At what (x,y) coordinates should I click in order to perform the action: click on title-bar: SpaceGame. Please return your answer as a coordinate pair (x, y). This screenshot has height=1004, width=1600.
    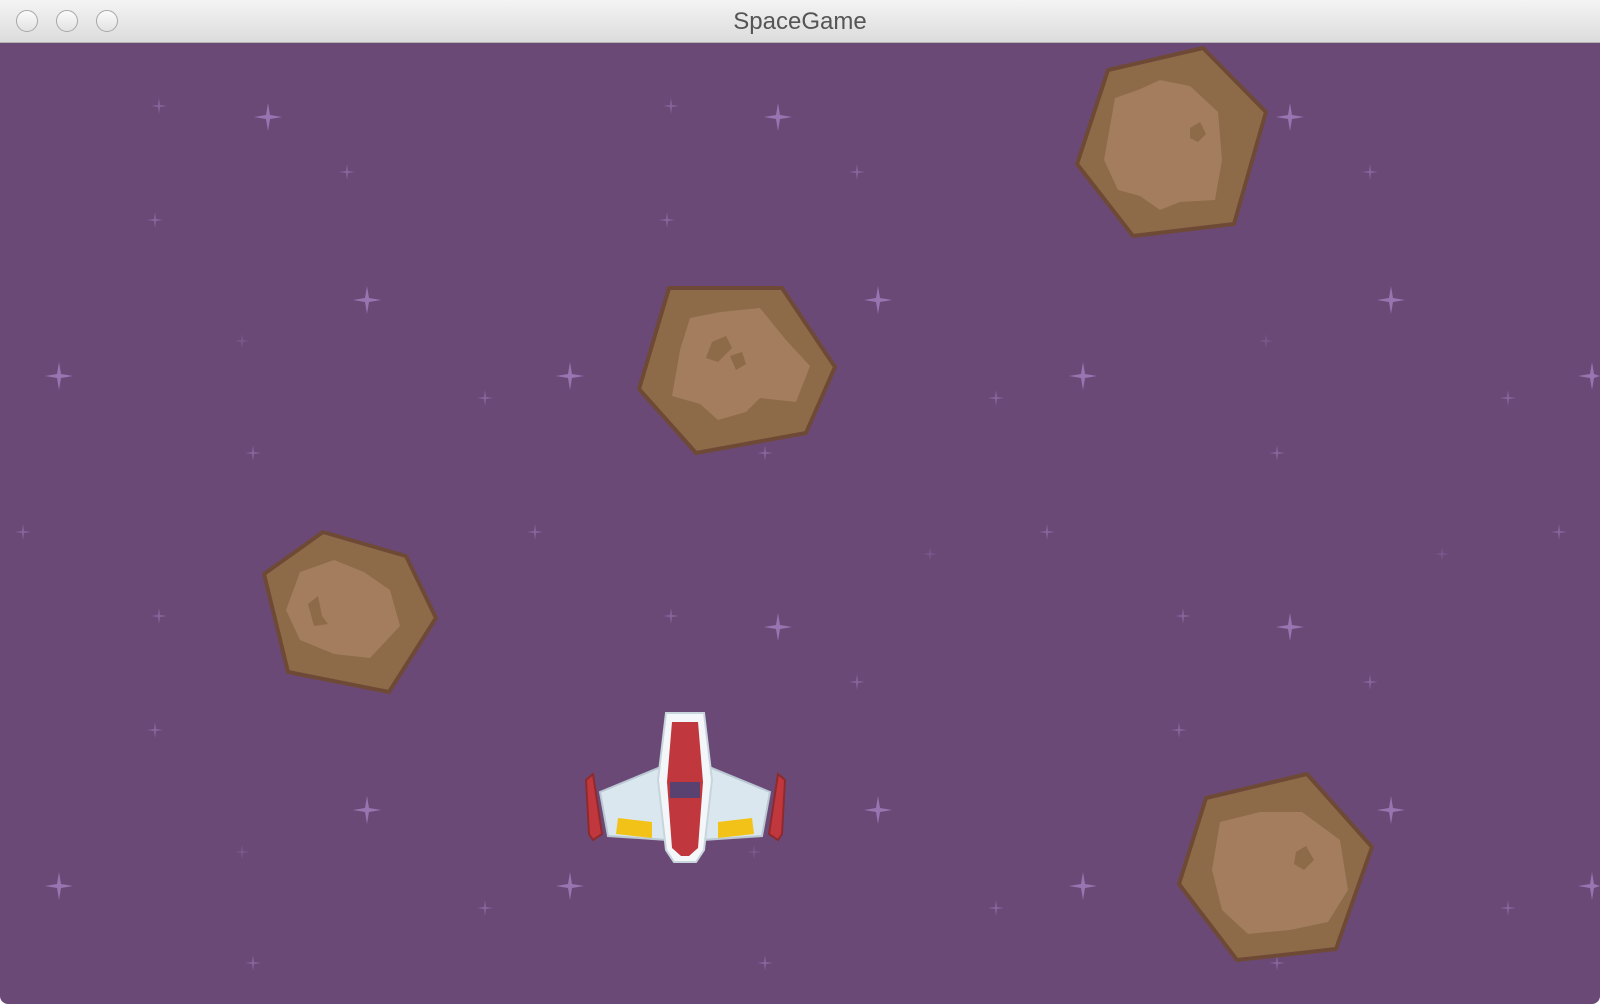
    Looking at the image, I should click on (800, 21).